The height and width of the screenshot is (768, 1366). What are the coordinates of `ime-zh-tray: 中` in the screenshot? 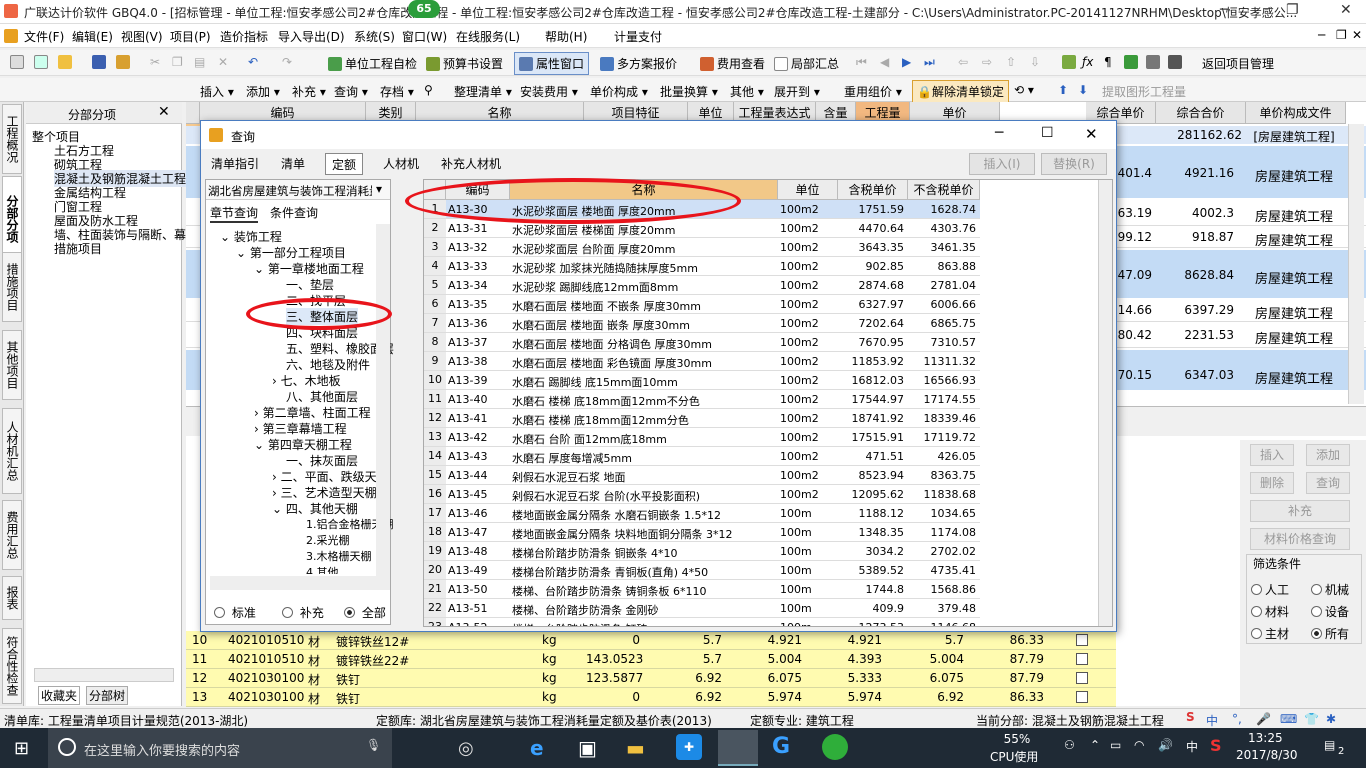 It's located at (1192, 746).